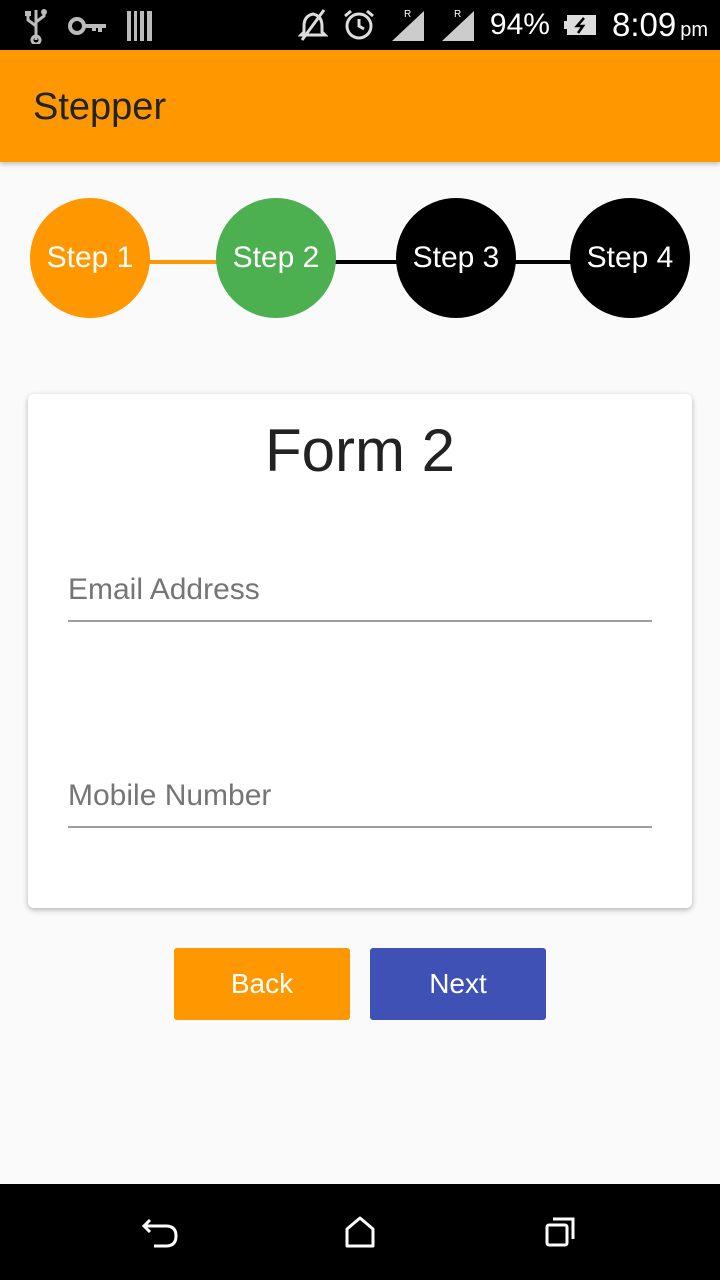 The image size is (720, 1280). I want to click on navigation-bar, so click(360, 1232).